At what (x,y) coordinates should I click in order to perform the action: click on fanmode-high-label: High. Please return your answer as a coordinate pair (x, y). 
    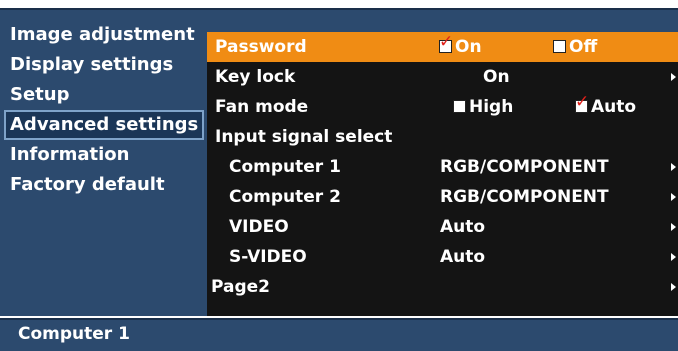
    Looking at the image, I should click on (491, 107).